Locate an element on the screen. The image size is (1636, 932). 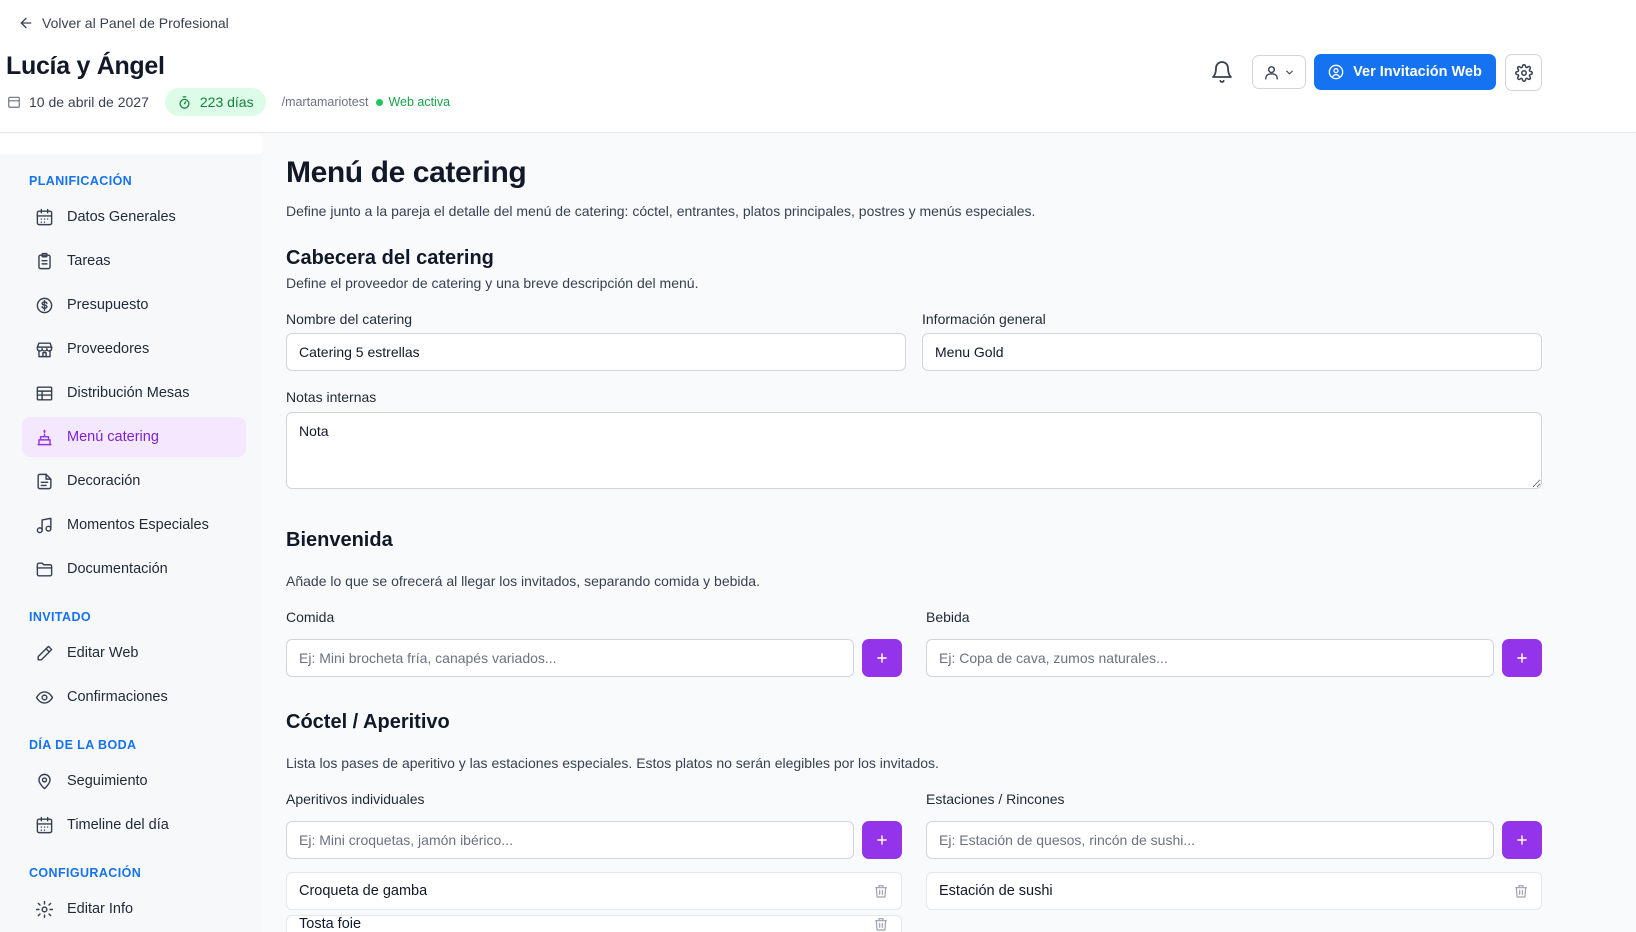
appetizer-list-item: Croqueta de gamba is located at coordinates (594, 891).